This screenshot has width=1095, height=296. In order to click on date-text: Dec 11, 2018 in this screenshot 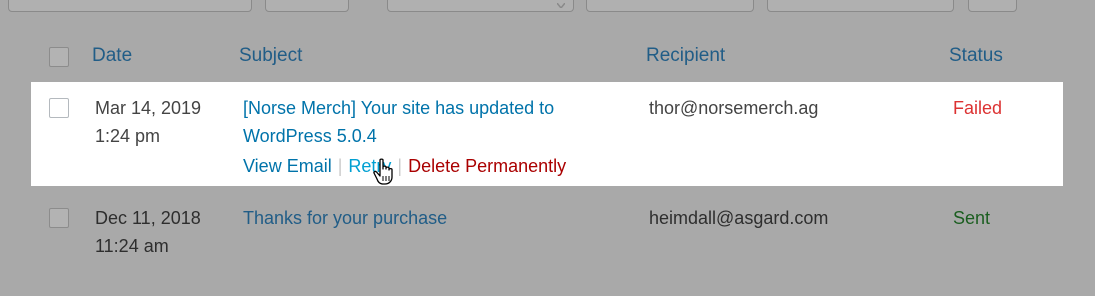, I will do `click(148, 218)`.